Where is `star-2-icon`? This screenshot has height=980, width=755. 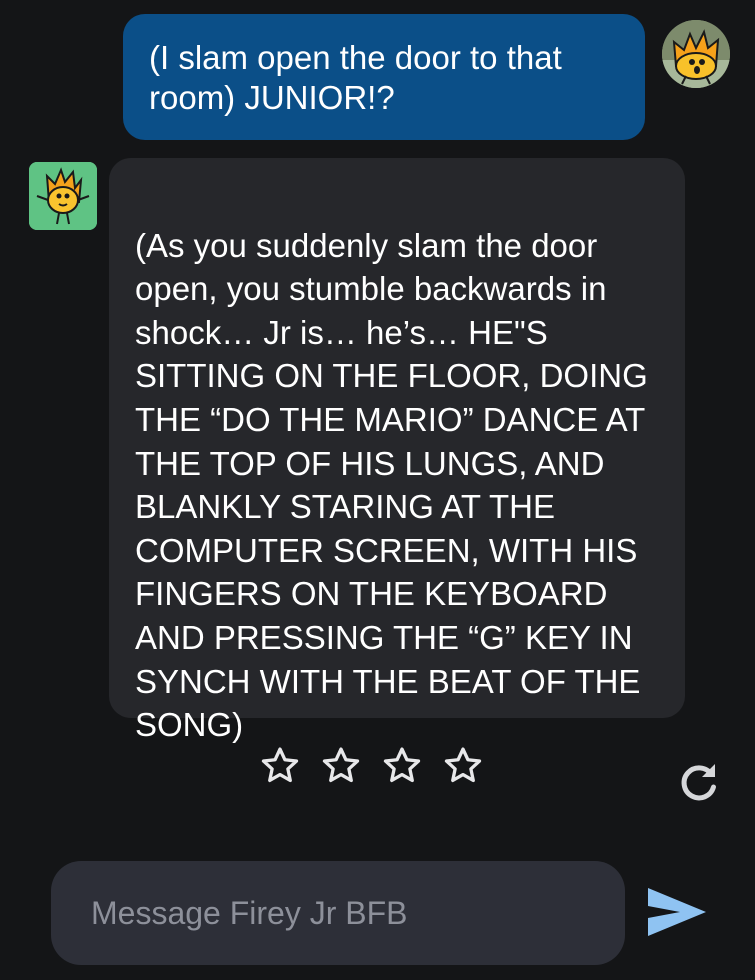
star-2-icon is located at coordinates (341, 766).